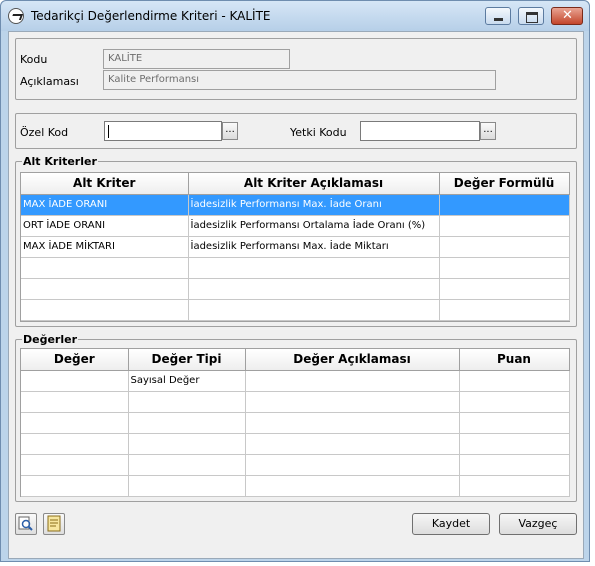 This screenshot has height=566, width=595. What do you see at coordinates (538, 524) in the screenshot?
I see `vazgec-button: Vazgeç` at bounding box center [538, 524].